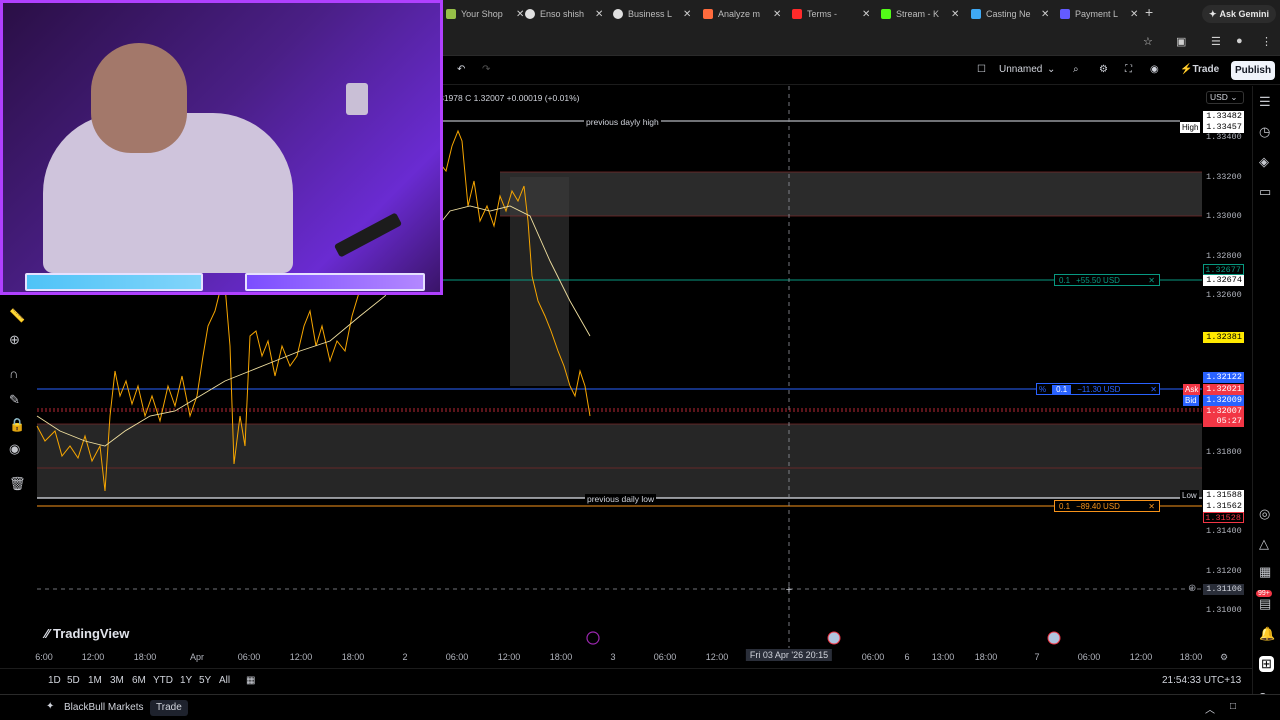  Describe the element at coordinates (1239, 41) in the screenshot. I see `profile-avatar: ●` at that location.